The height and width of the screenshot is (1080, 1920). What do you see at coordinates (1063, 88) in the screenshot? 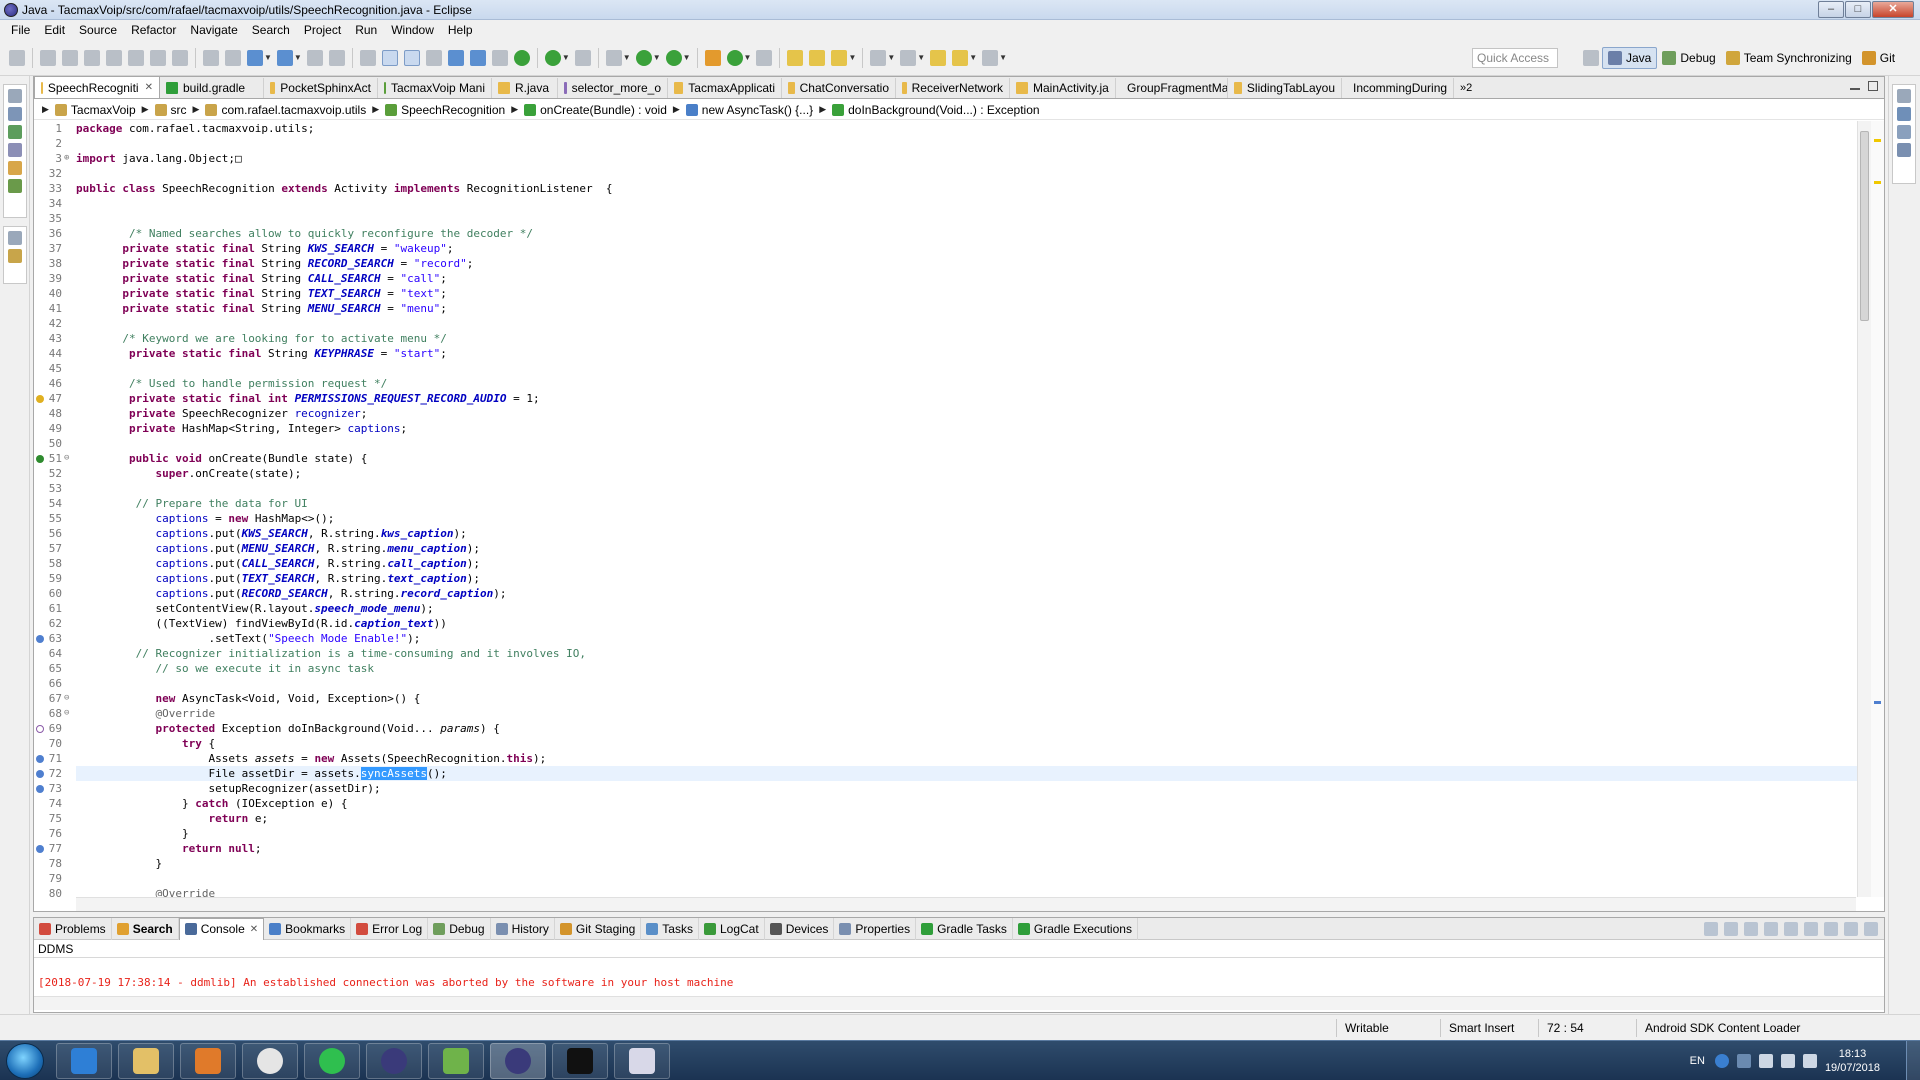
I see `editor-tab: MainActivity.ja` at bounding box center [1063, 88].